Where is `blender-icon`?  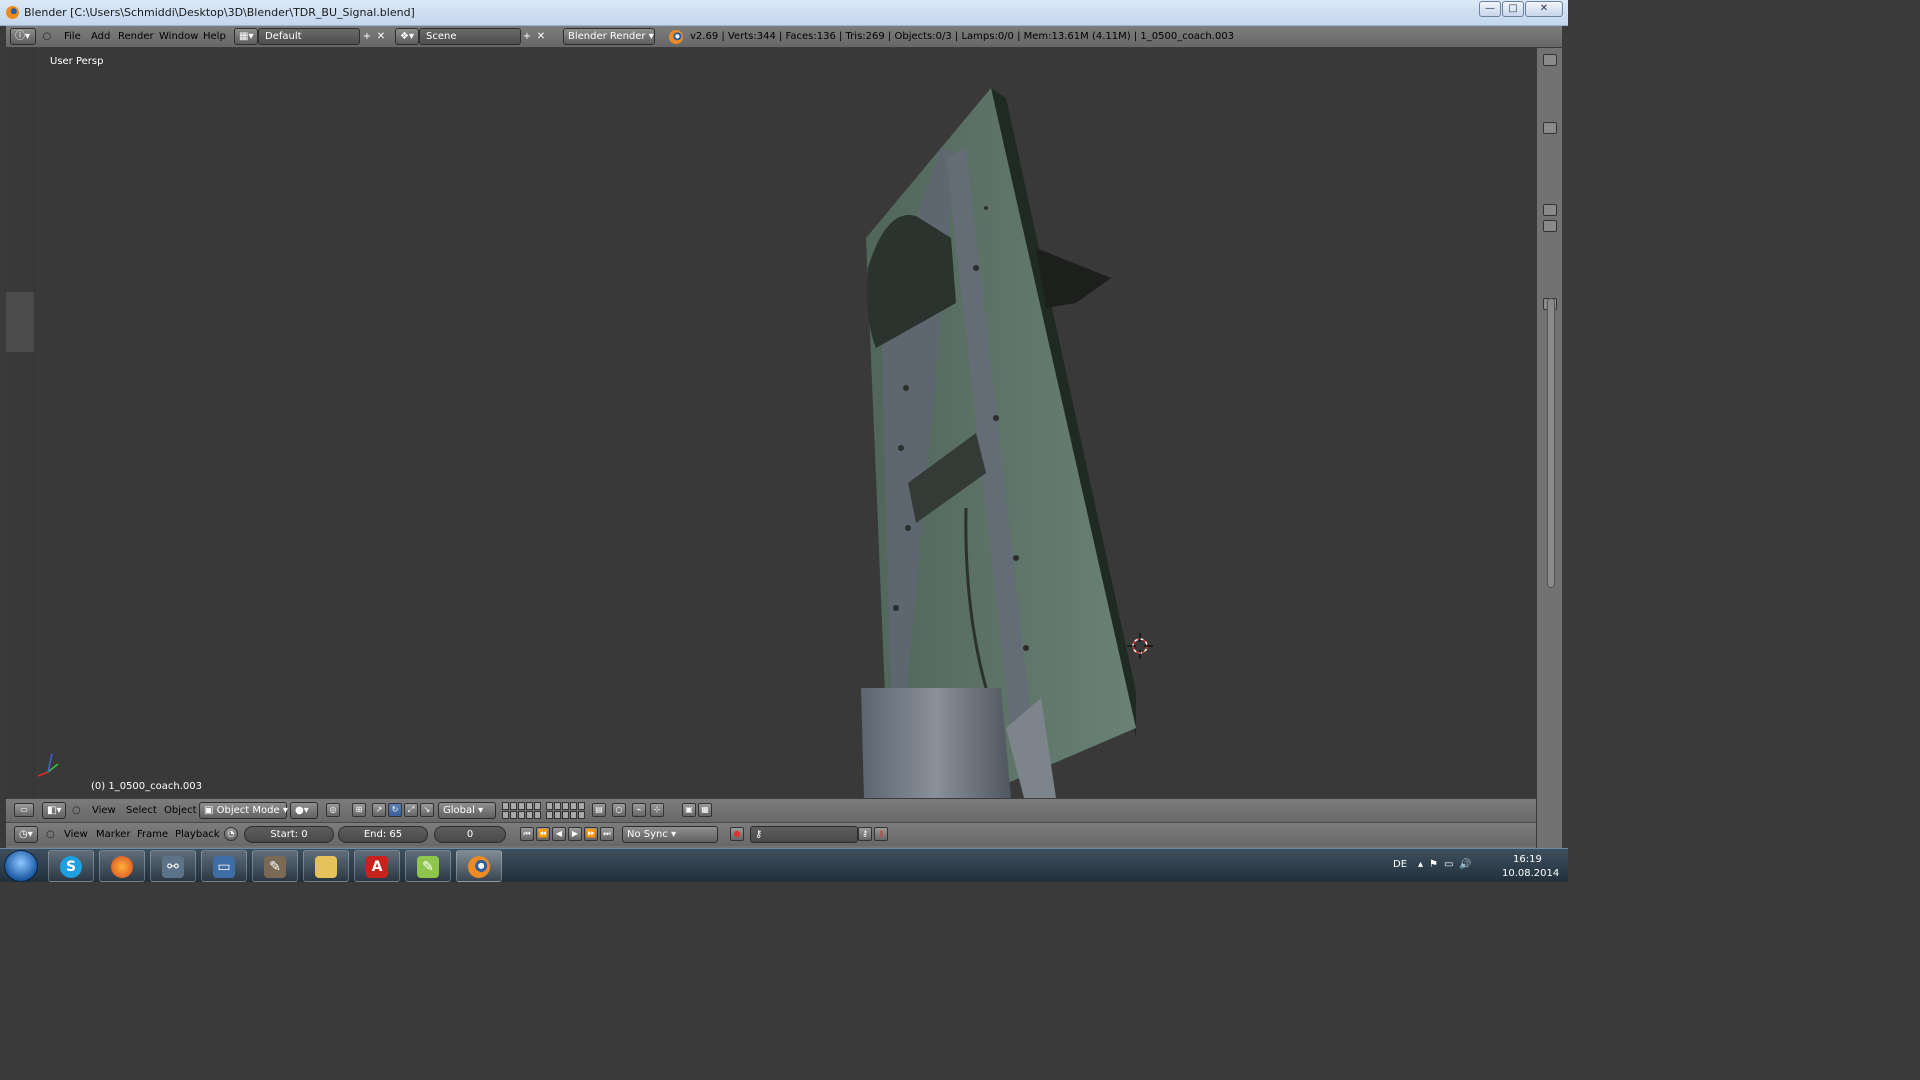 blender-icon is located at coordinates (479, 867).